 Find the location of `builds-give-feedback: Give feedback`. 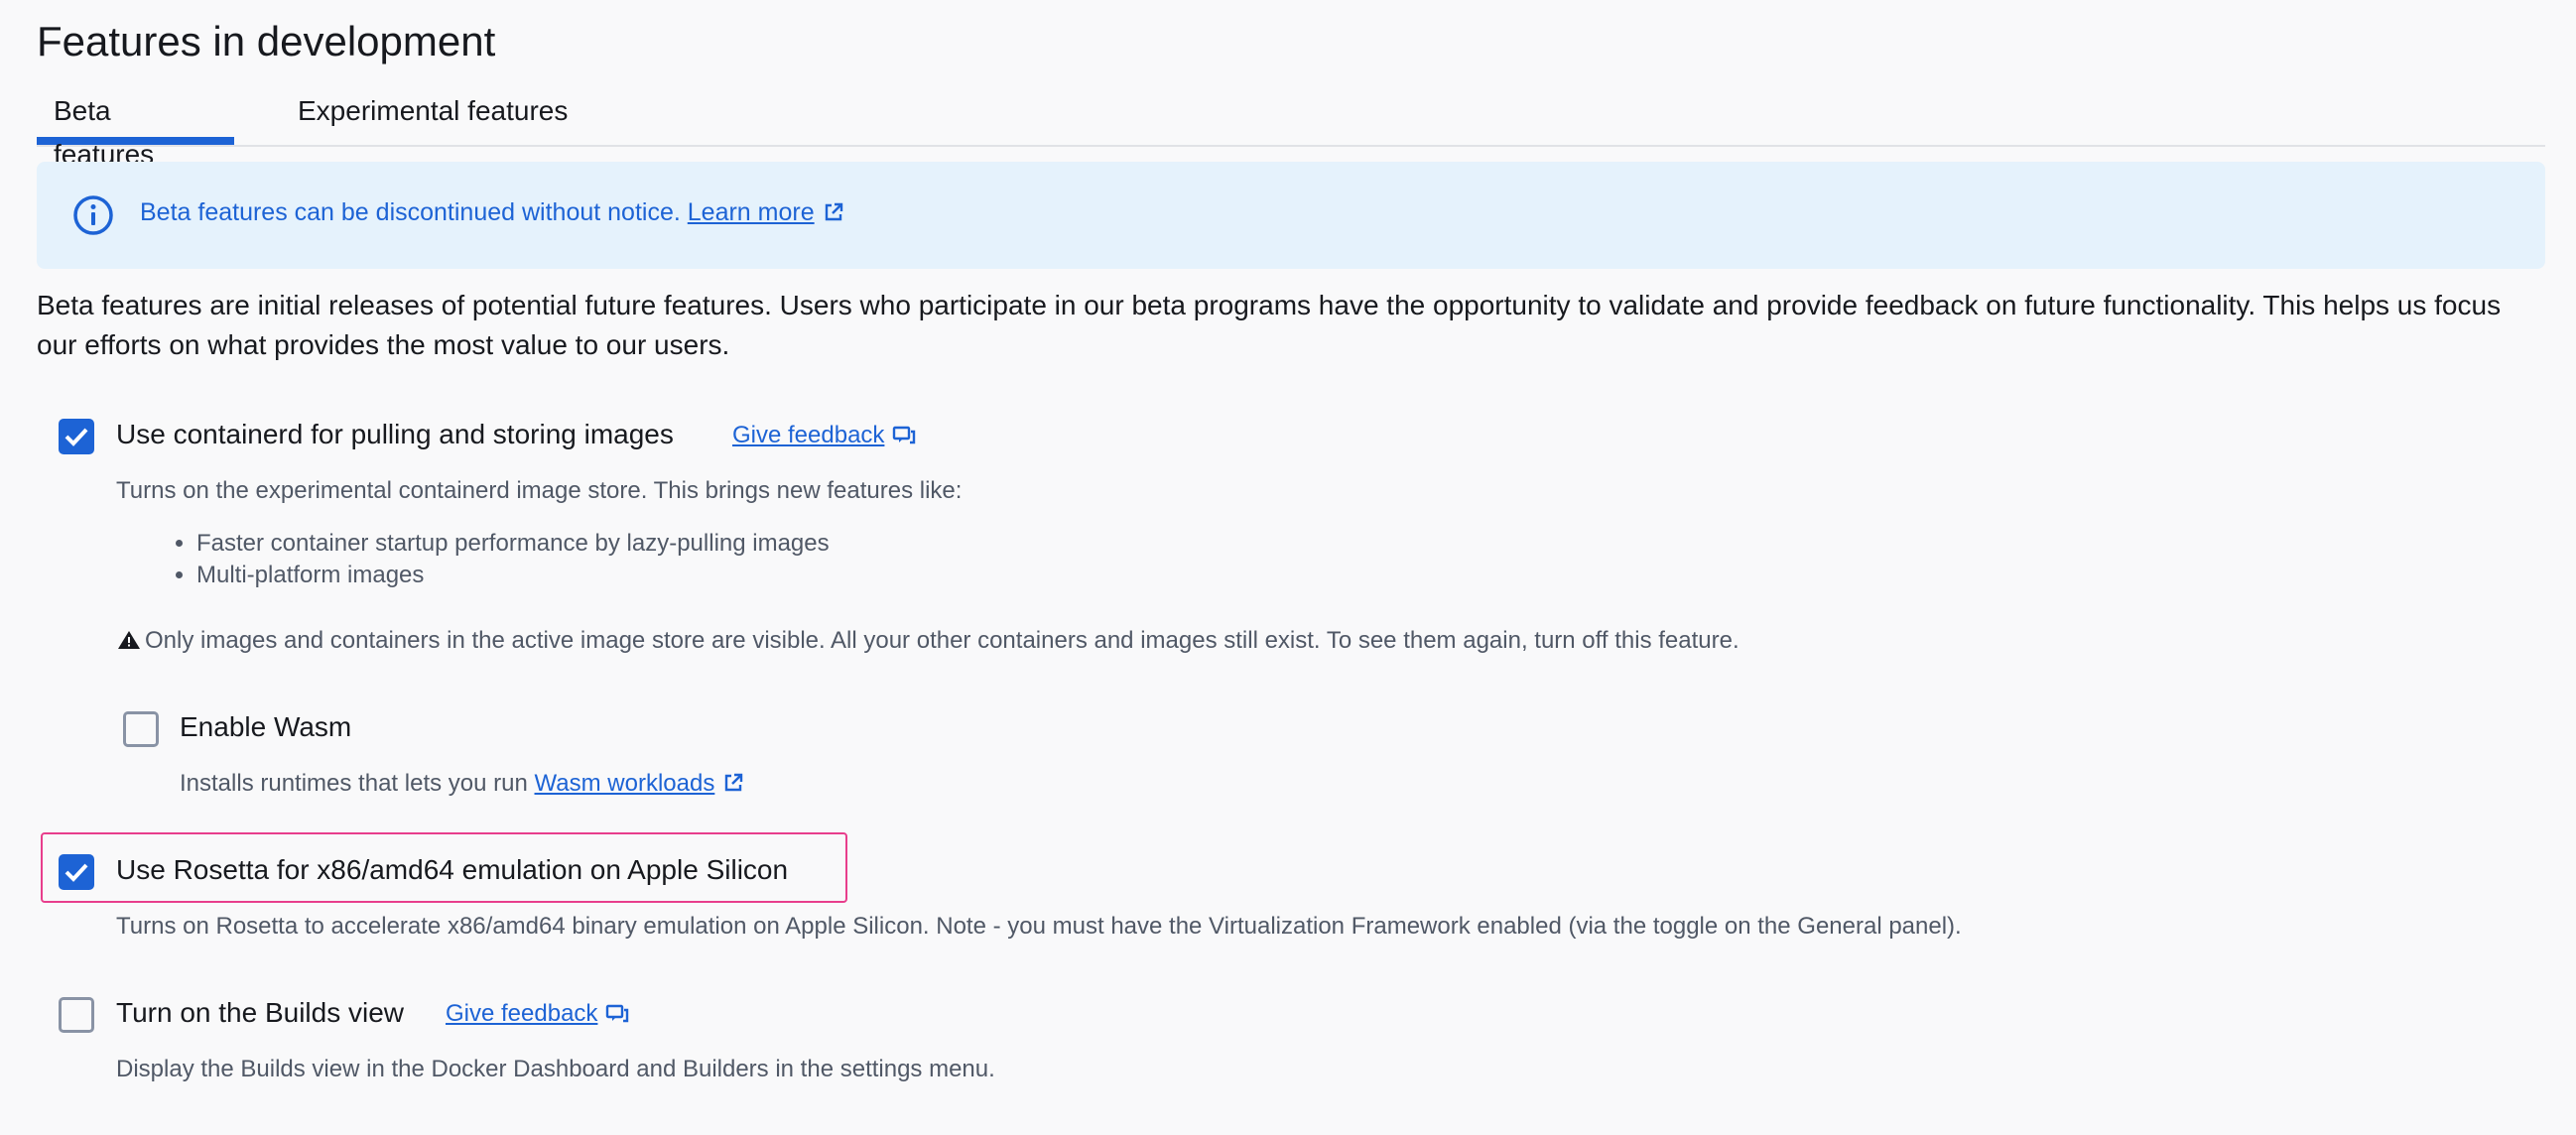

builds-give-feedback: Give feedback is located at coordinates (538, 1014).